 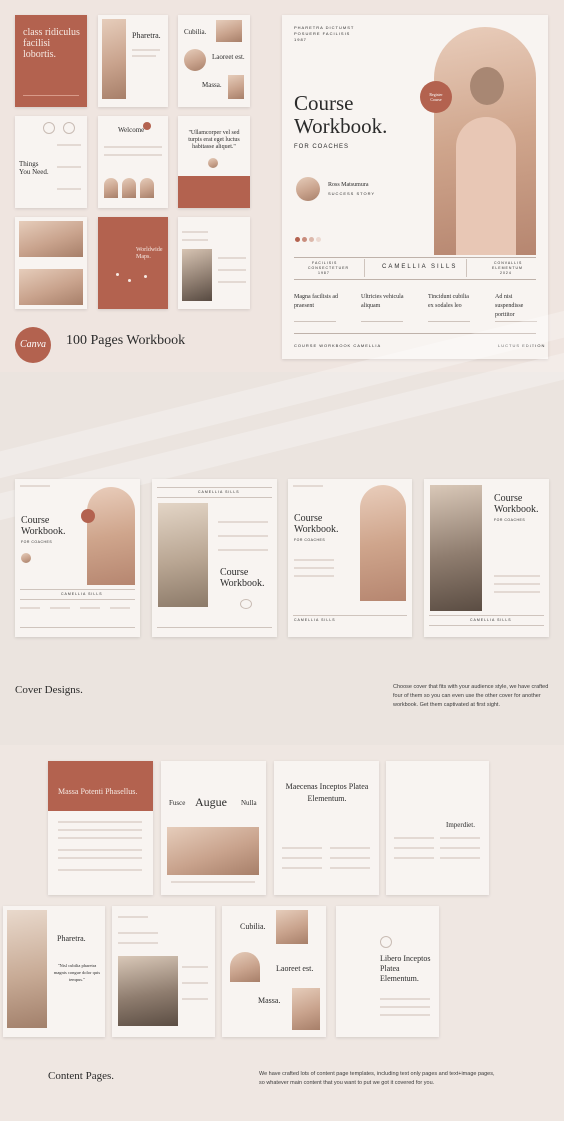 I want to click on band-right-2: ELEMENTUM, so click(x=507, y=268).